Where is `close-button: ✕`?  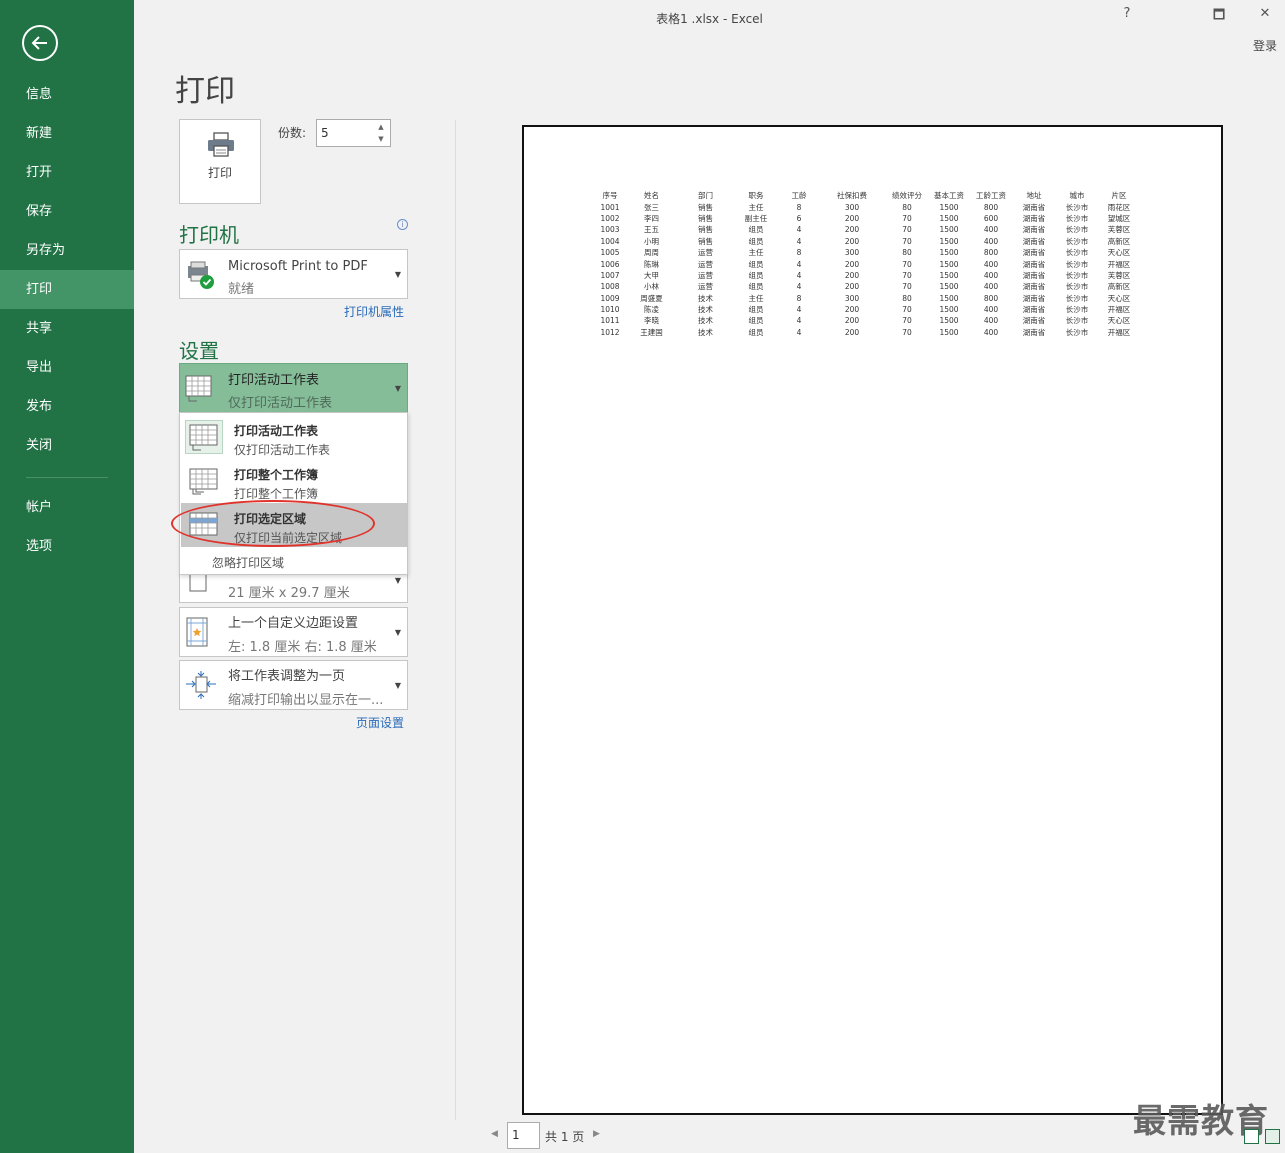 close-button: ✕ is located at coordinates (1265, 13).